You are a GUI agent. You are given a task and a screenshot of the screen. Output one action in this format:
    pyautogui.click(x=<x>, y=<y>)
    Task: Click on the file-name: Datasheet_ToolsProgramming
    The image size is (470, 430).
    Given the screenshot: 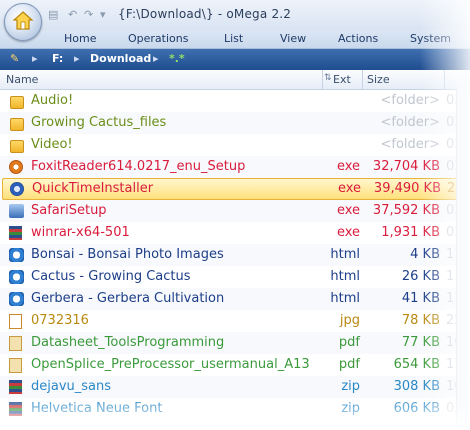 What is the action you would take?
    pyautogui.click(x=128, y=342)
    